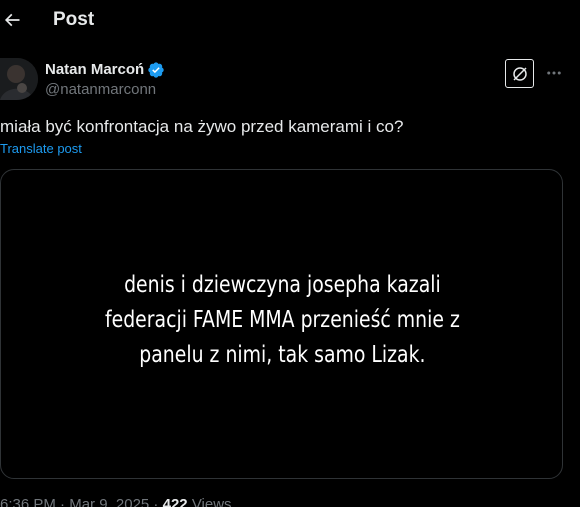 Image resolution: width=580 pixels, height=507 pixels. Describe the element at coordinates (109, 501) in the screenshot. I see `post-date: Mar 9, 2025` at that location.